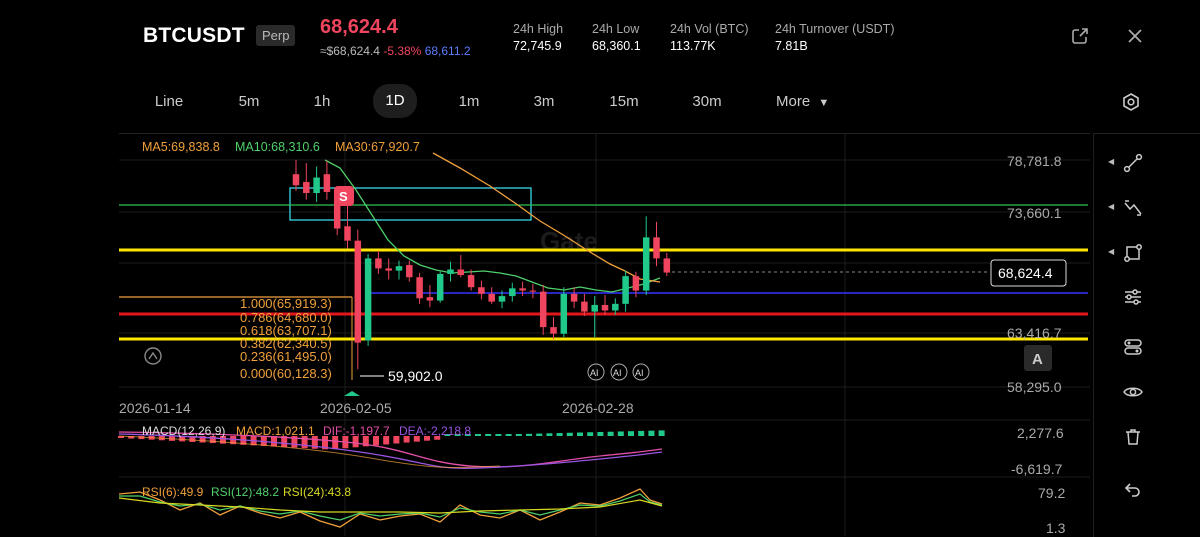  Describe the element at coordinates (155, 408) in the screenshot. I see `x-axis-label: 2026-01-14` at that location.